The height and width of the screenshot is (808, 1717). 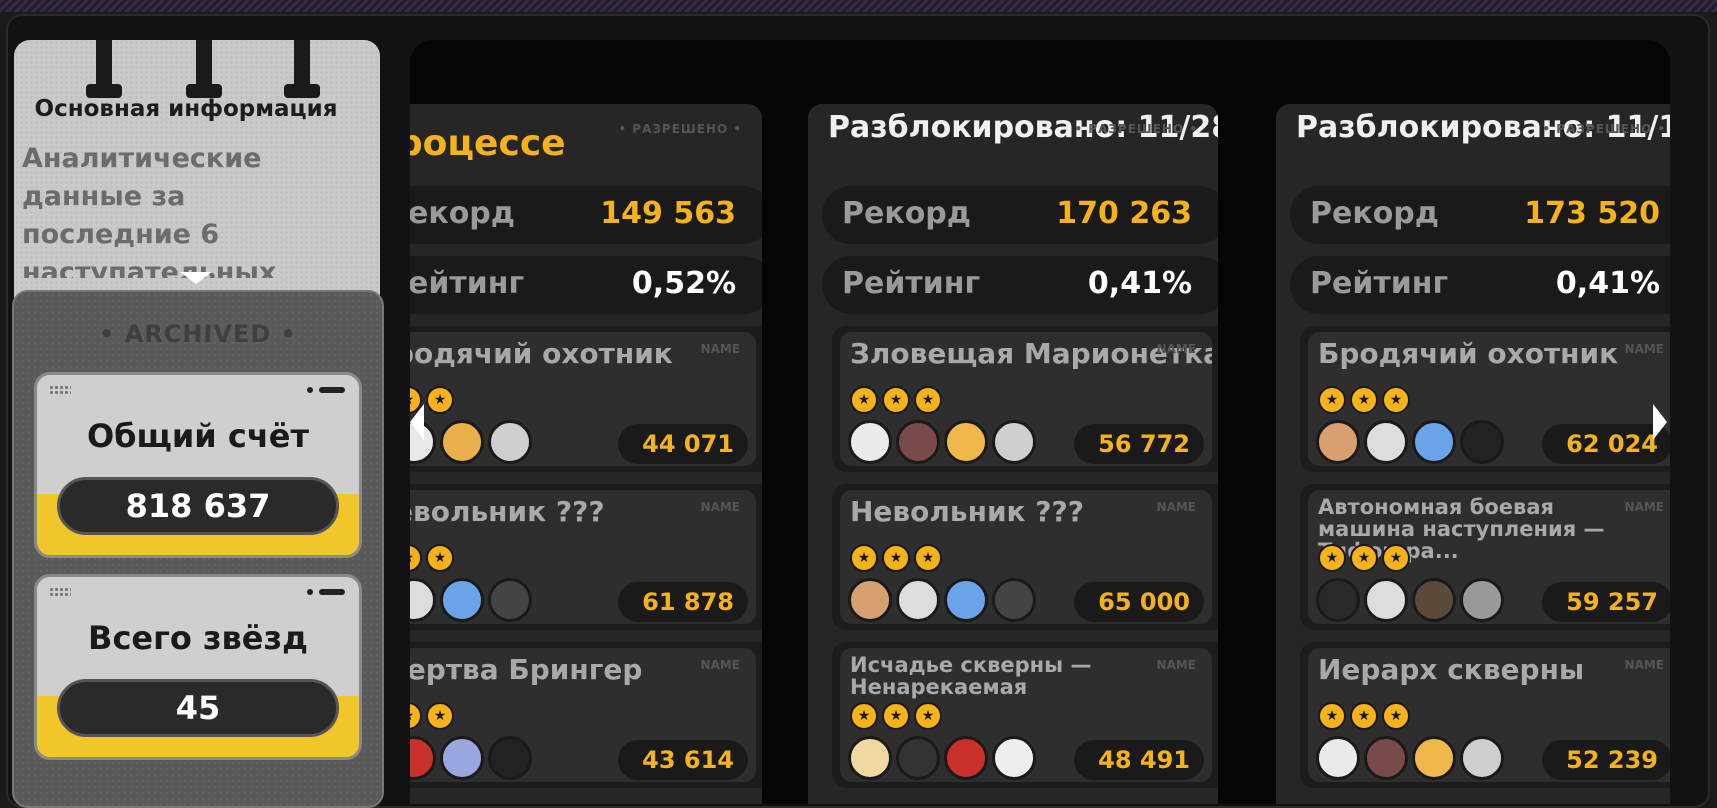 I want to click on boss-card: Невольник ??? NAME ★ ★ ★ 65 000, so click(x=1025, y=557).